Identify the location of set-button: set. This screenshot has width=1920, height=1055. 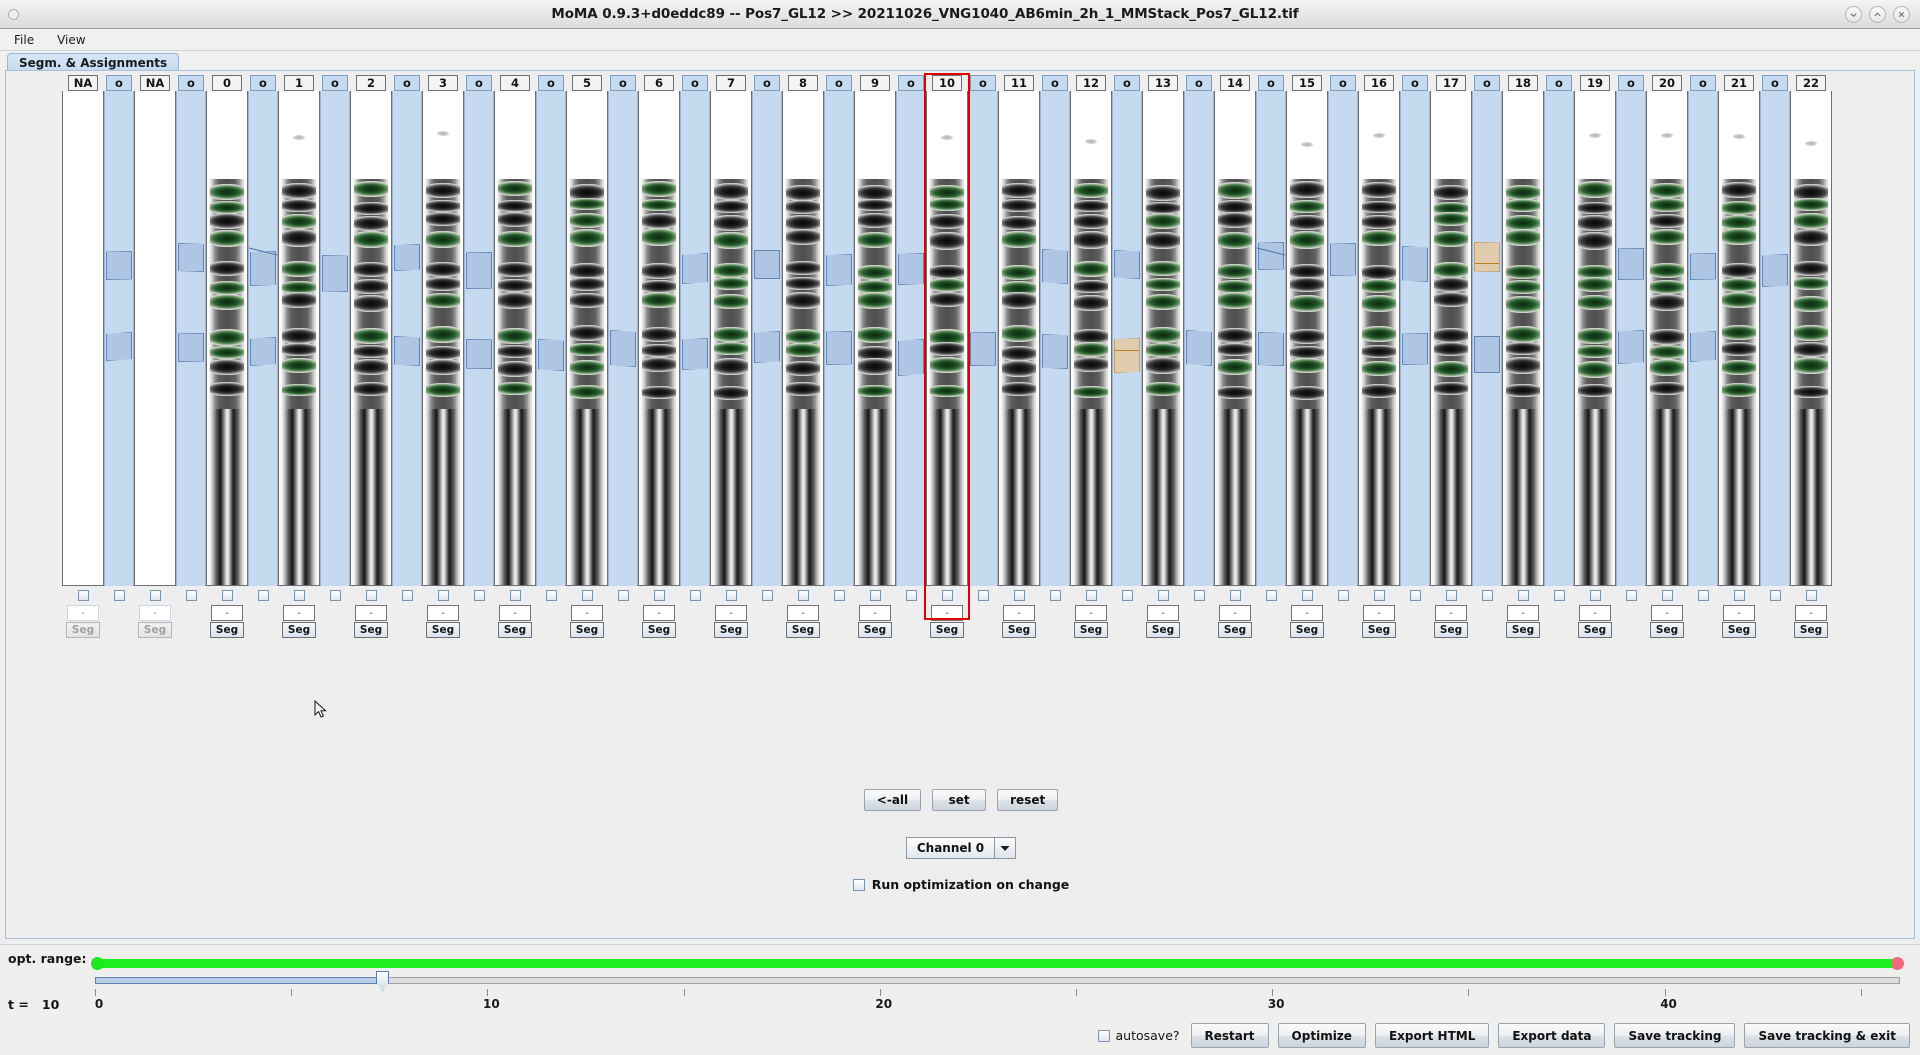
(959, 800).